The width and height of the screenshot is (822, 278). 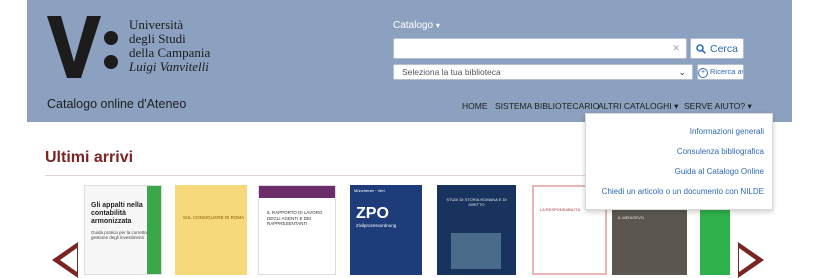 I want to click on library-select: Seleziona la tua biblioteca ⌄, so click(x=543, y=72).